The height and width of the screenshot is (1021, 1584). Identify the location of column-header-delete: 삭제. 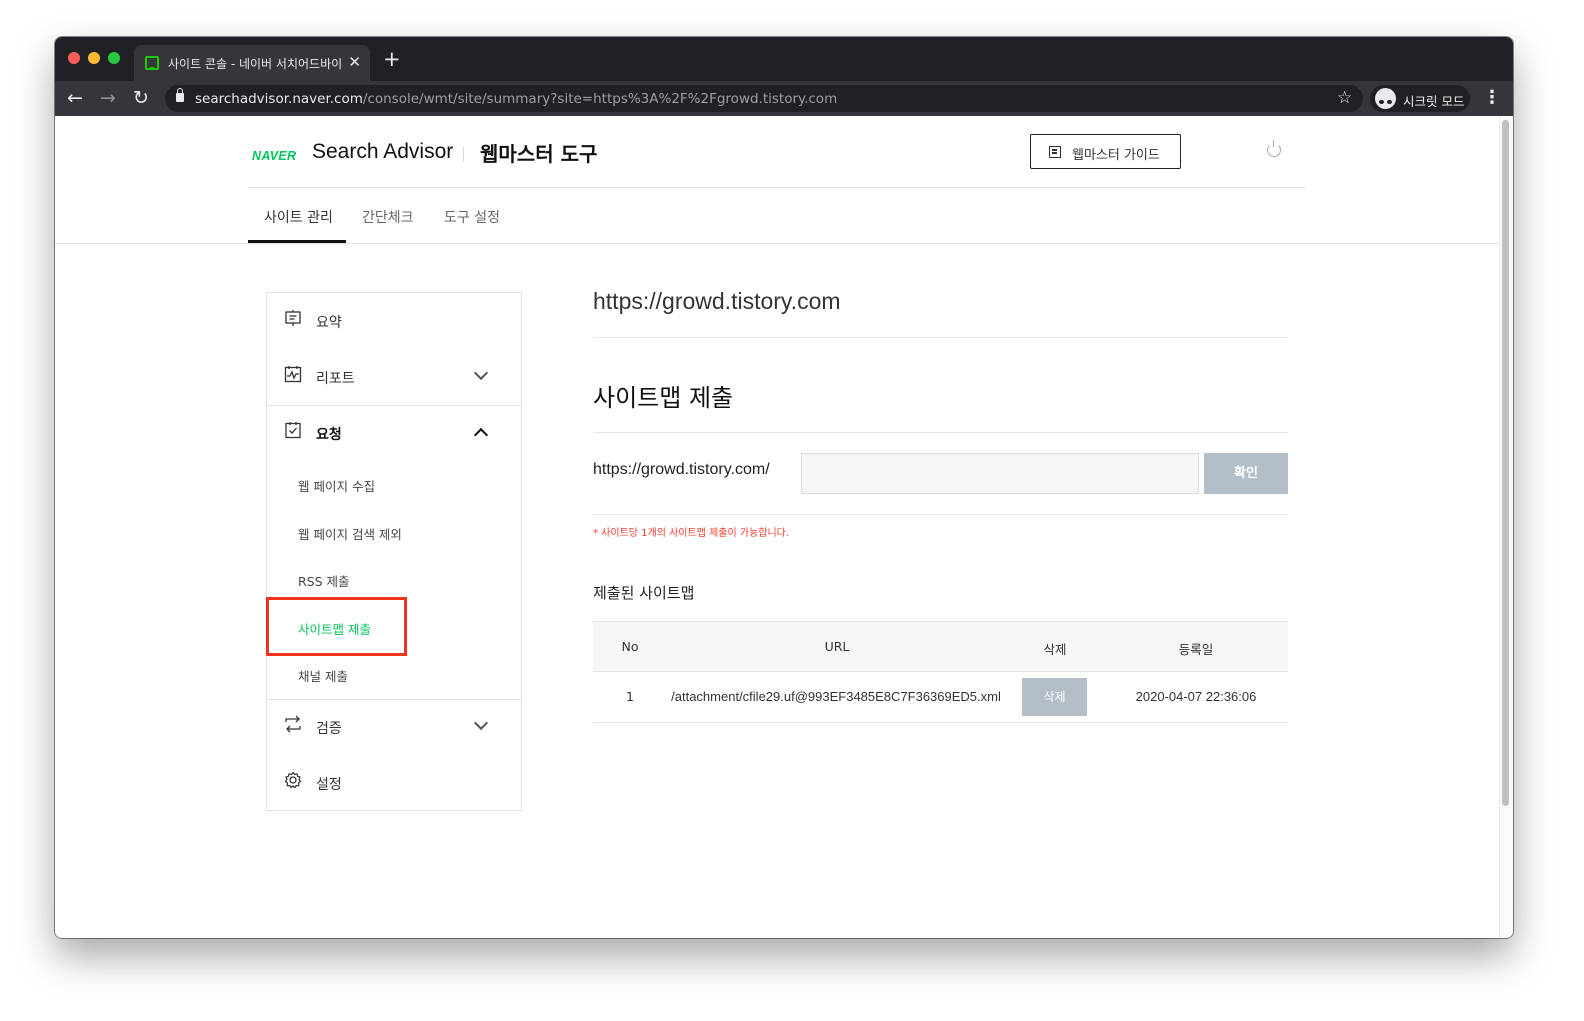
(1055, 649).